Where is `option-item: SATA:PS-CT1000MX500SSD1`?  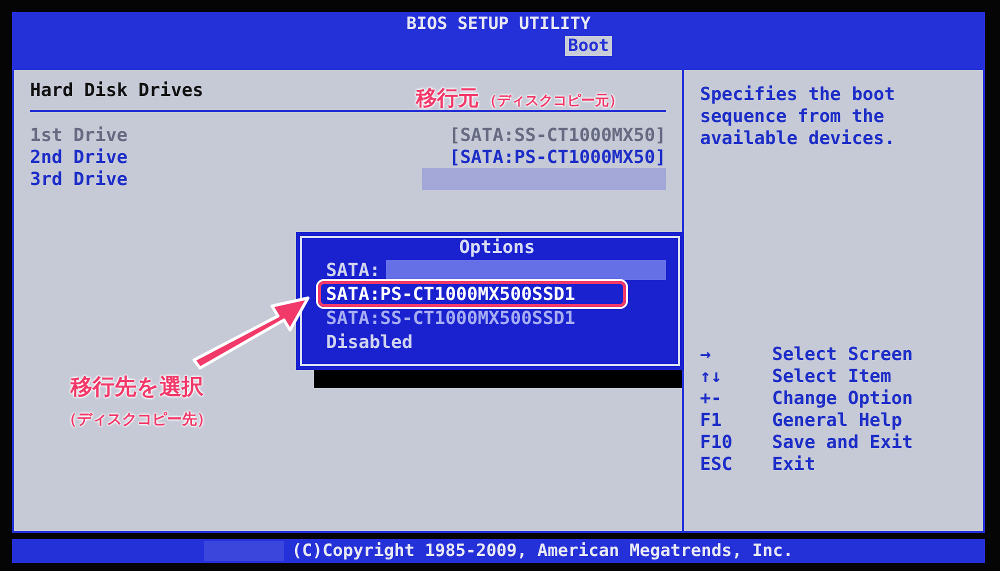 option-item: SATA:PS-CT1000MX500SSD1 is located at coordinates (451, 294).